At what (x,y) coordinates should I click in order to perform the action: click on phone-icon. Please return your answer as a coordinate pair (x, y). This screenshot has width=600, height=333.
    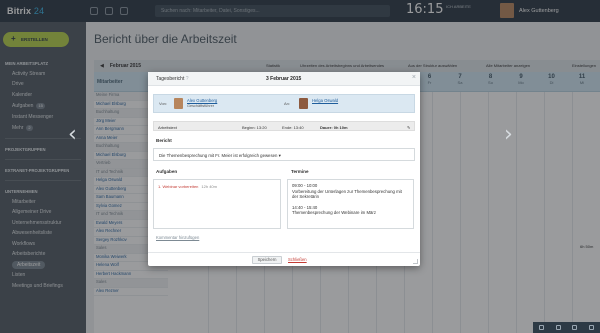
    Looking at the image, I should click on (541, 327).